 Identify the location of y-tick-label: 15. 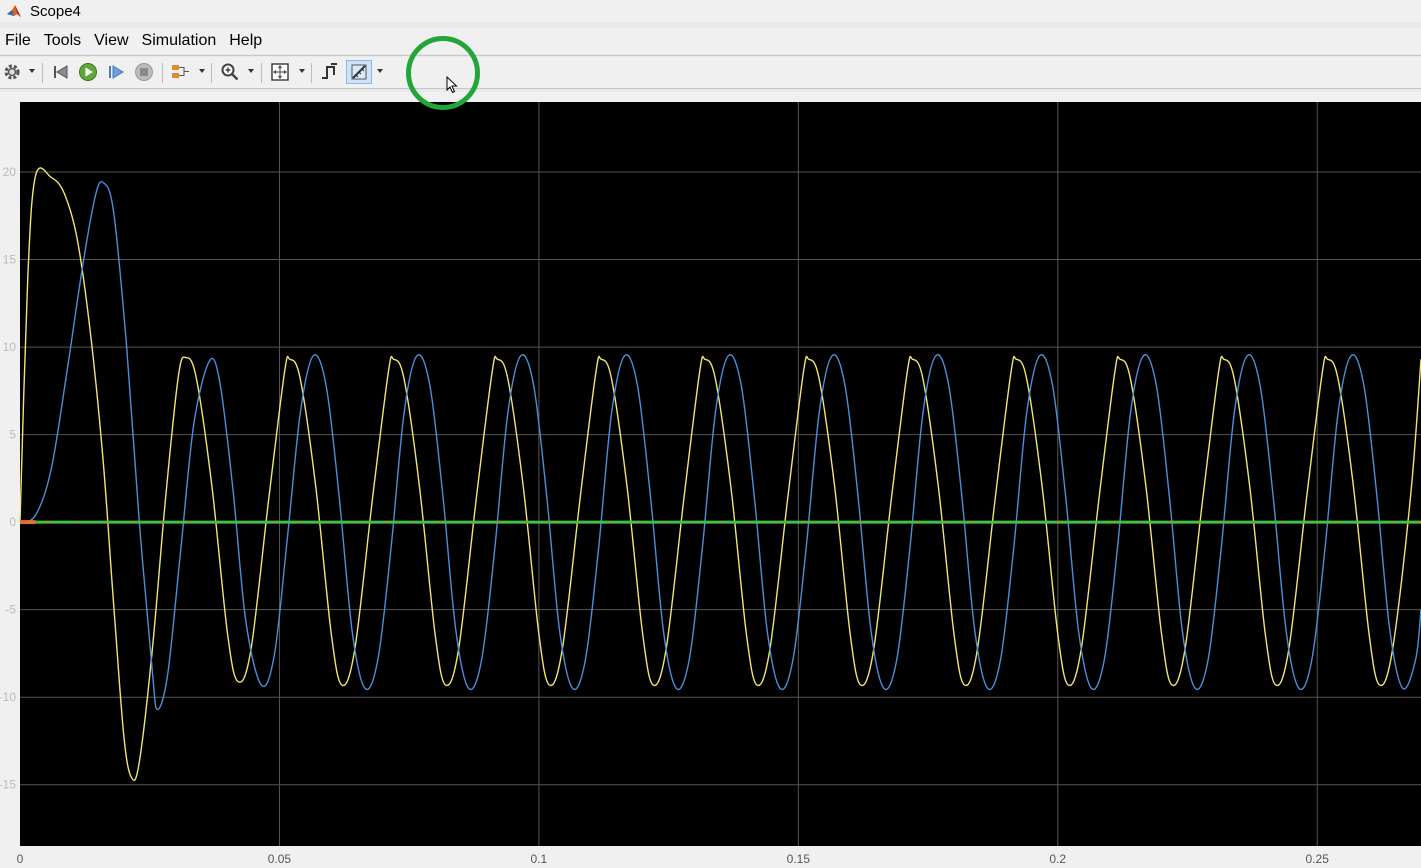
(10, 260).